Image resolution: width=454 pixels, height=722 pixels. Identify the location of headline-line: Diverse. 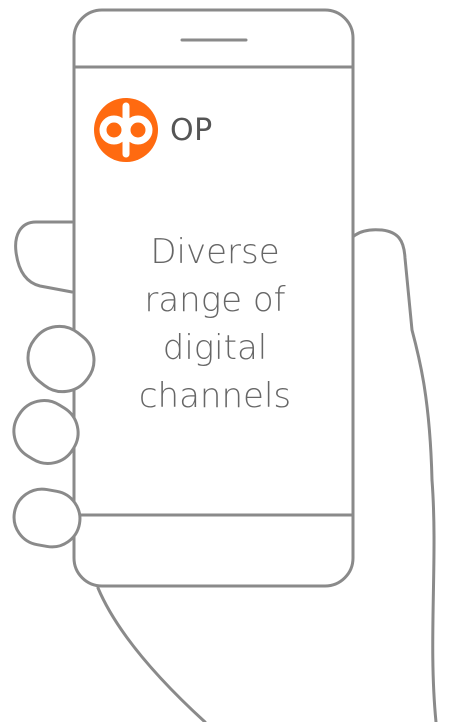
(215, 252).